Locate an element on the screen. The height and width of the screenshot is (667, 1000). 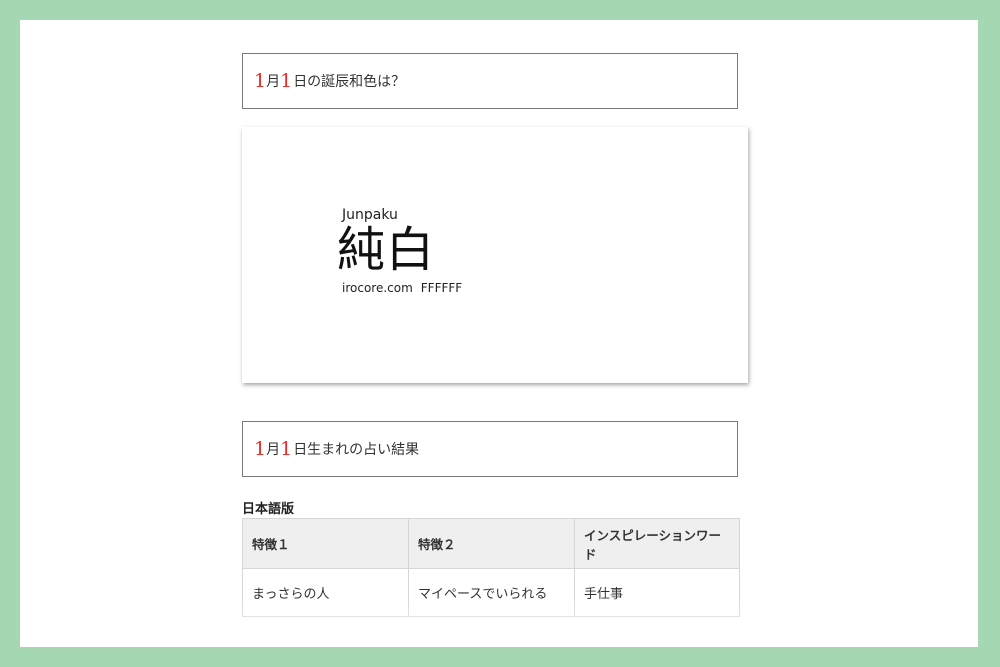
table-cell: まっさらの人 is located at coordinates (325, 592).